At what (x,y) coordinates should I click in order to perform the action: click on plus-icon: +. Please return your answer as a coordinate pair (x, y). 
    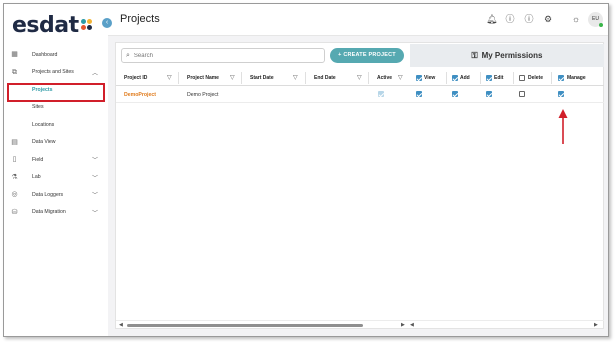
    Looking at the image, I should click on (340, 55).